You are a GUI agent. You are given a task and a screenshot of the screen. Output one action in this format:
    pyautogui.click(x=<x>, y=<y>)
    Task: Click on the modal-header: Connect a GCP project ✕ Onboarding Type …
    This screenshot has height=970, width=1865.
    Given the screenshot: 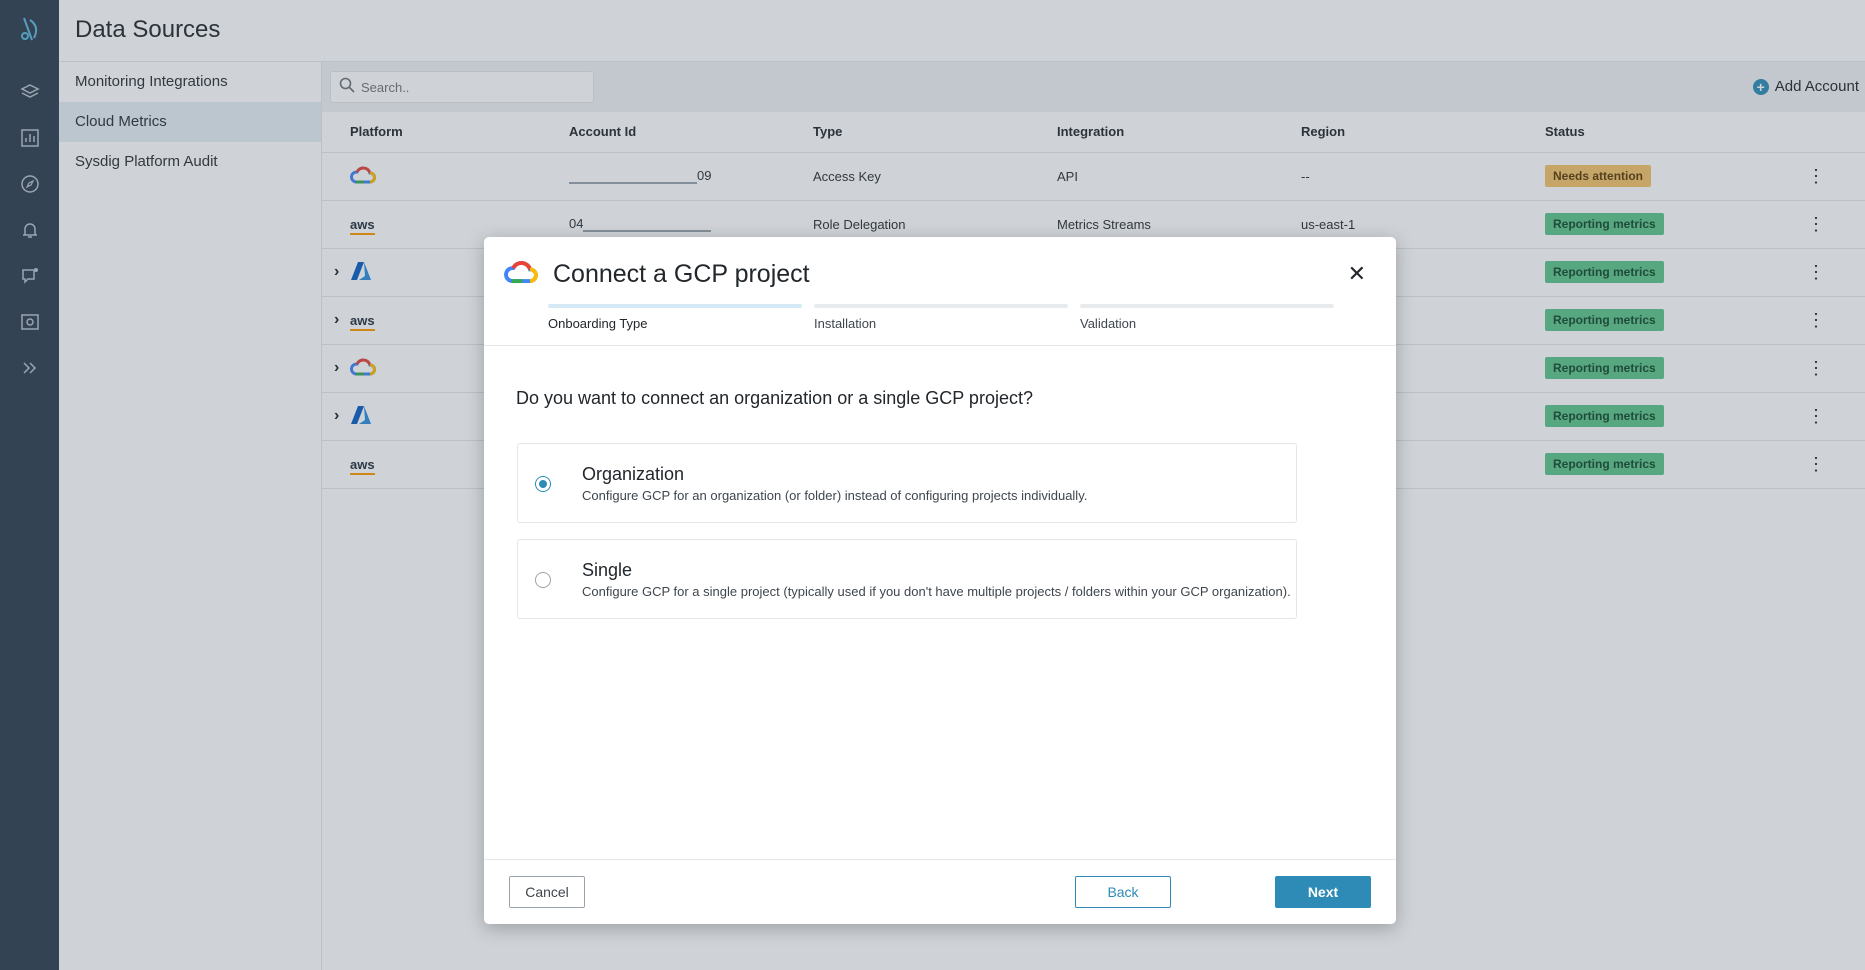 What is the action you would take?
    pyautogui.click(x=940, y=291)
    